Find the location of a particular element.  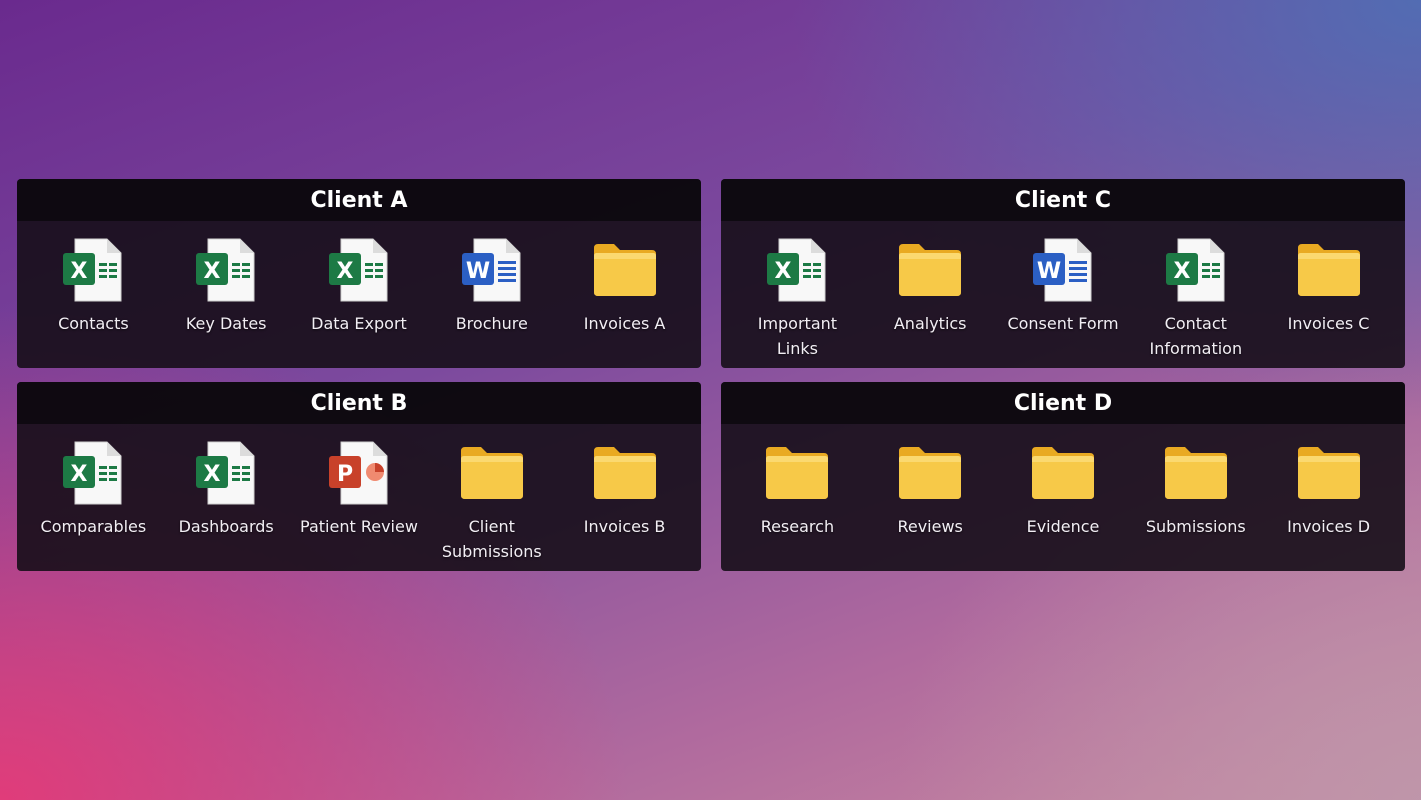

folder-item-evidence: Evidence is located at coordinates (1063, 489).